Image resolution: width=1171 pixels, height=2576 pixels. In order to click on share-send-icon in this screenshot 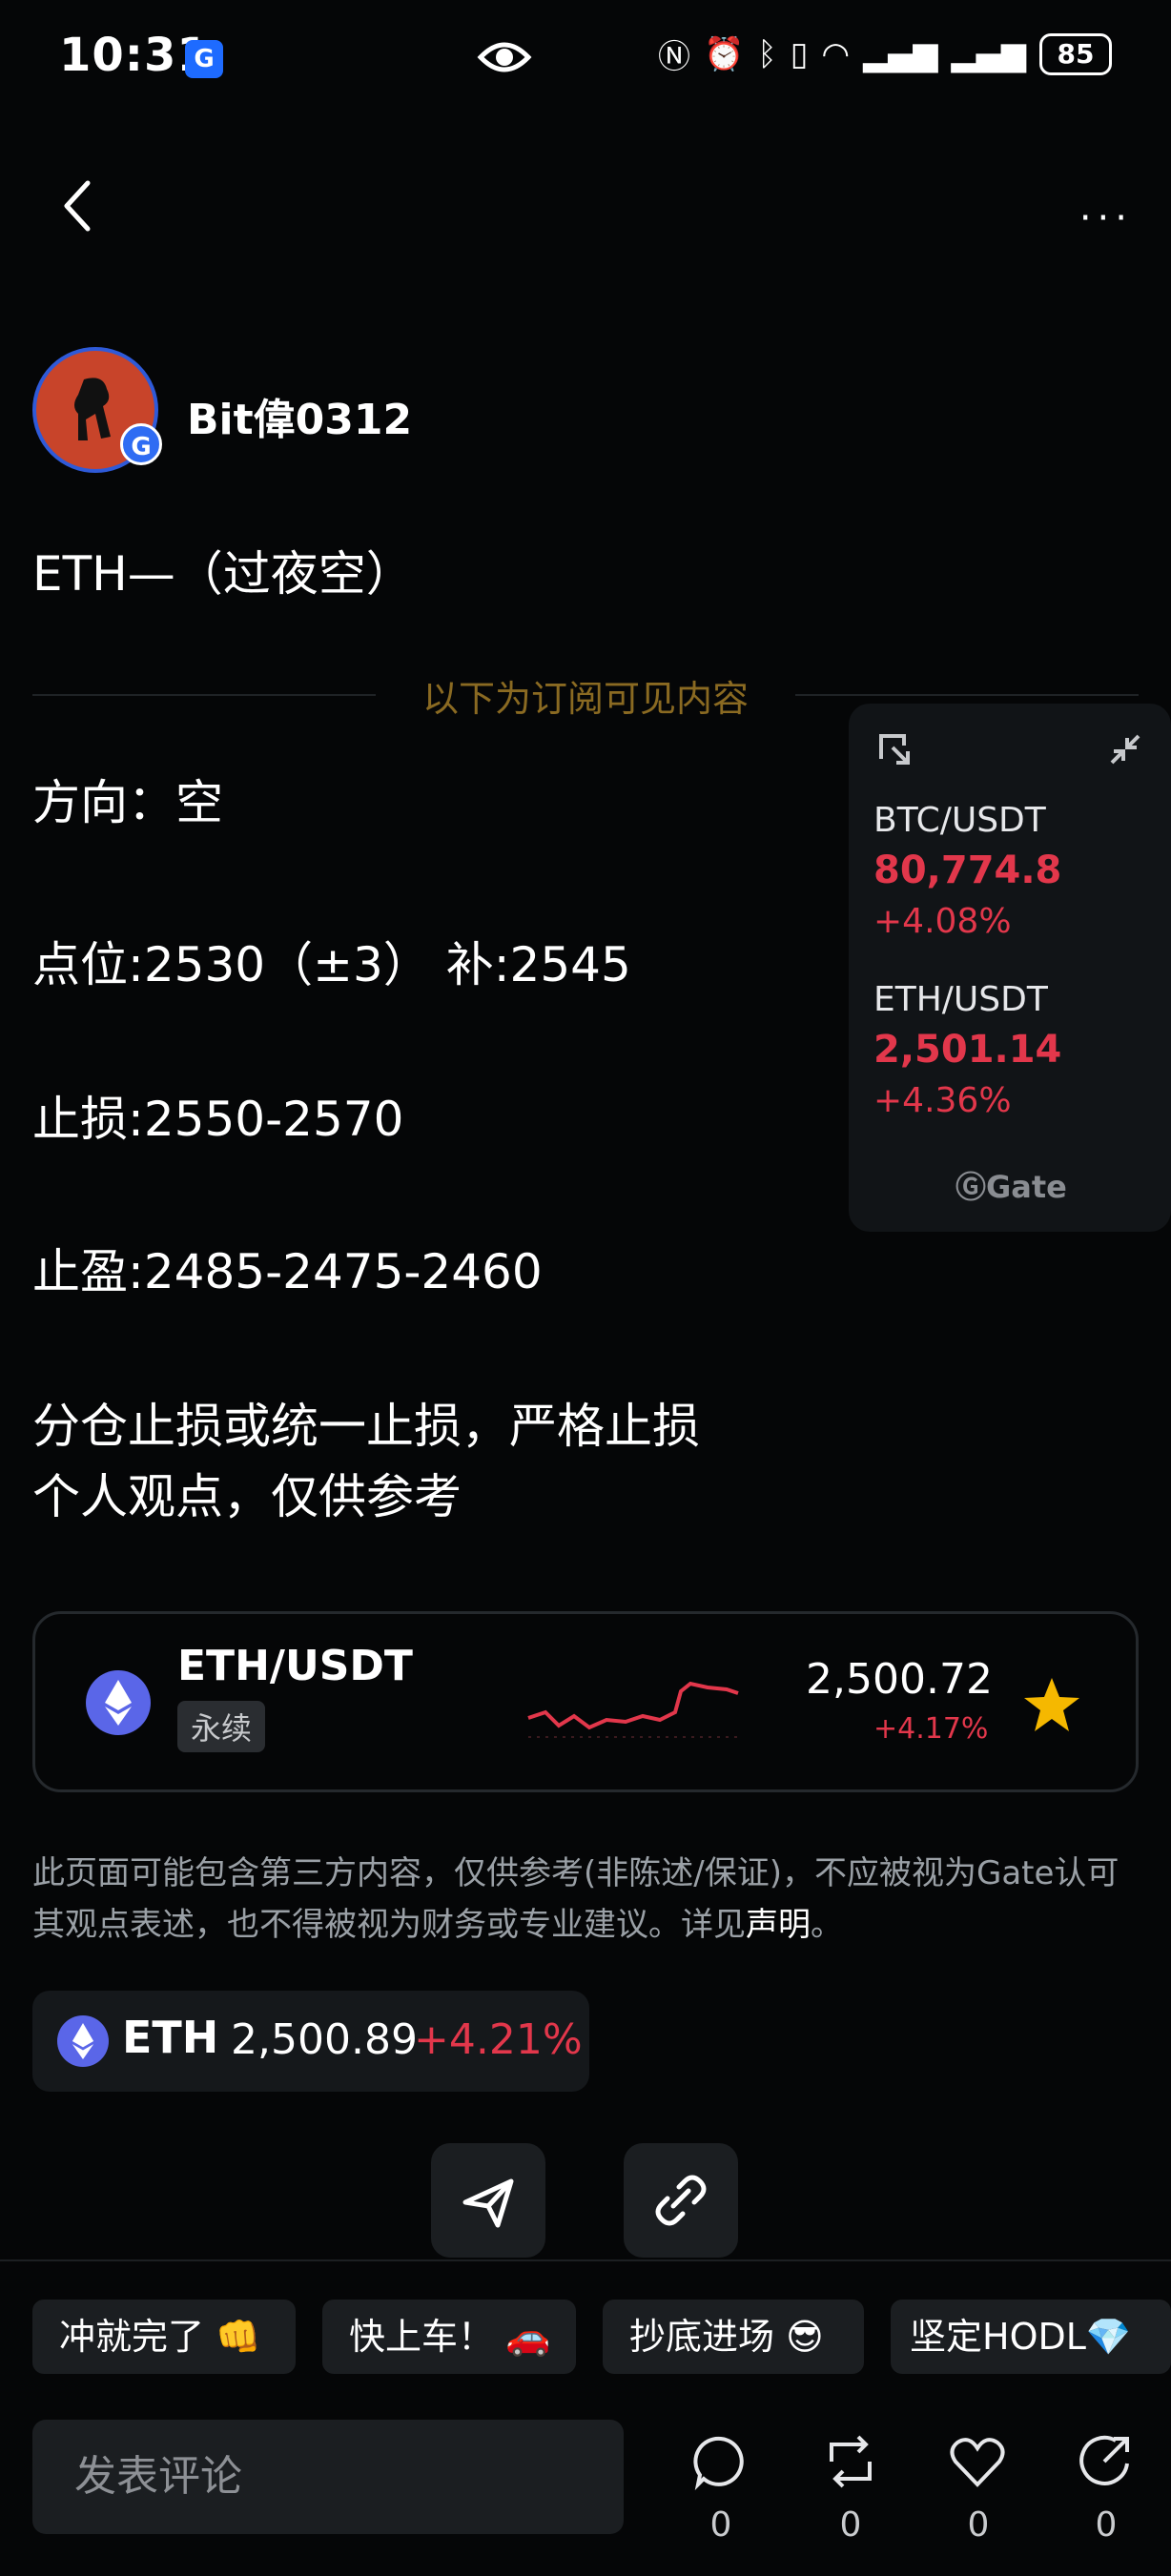, I will do `click(488, 2203)`.